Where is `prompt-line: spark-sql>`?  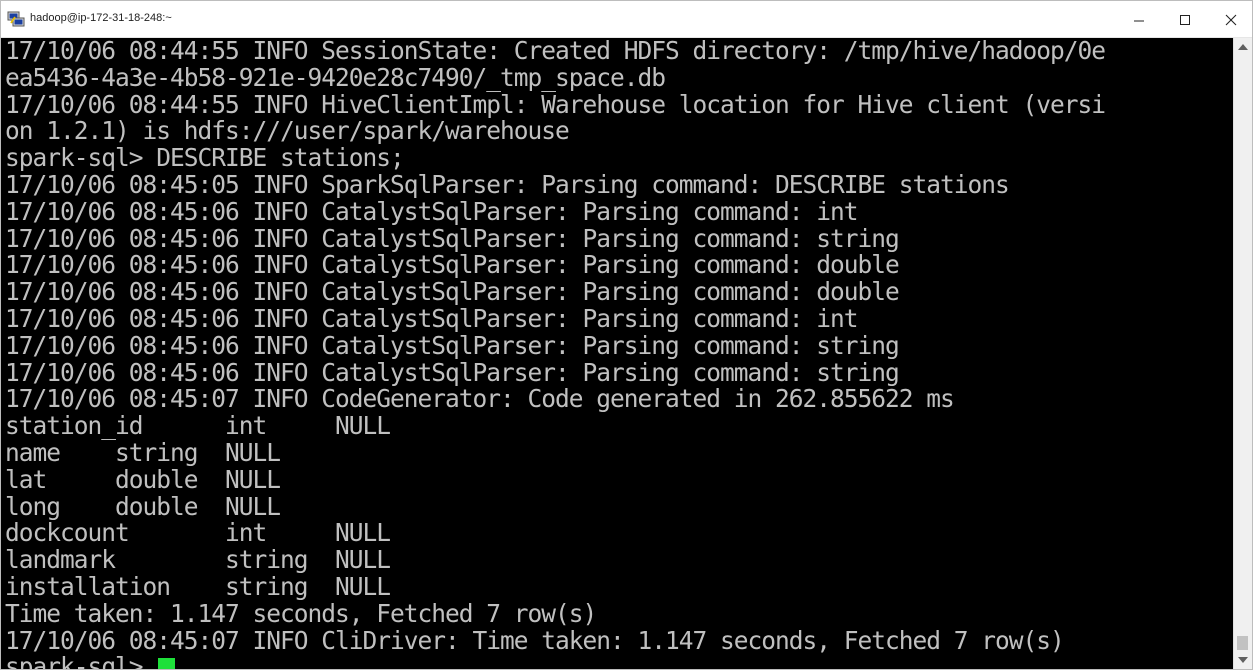
prompt-line: spark-sql> is located at coordinates (555, 661).